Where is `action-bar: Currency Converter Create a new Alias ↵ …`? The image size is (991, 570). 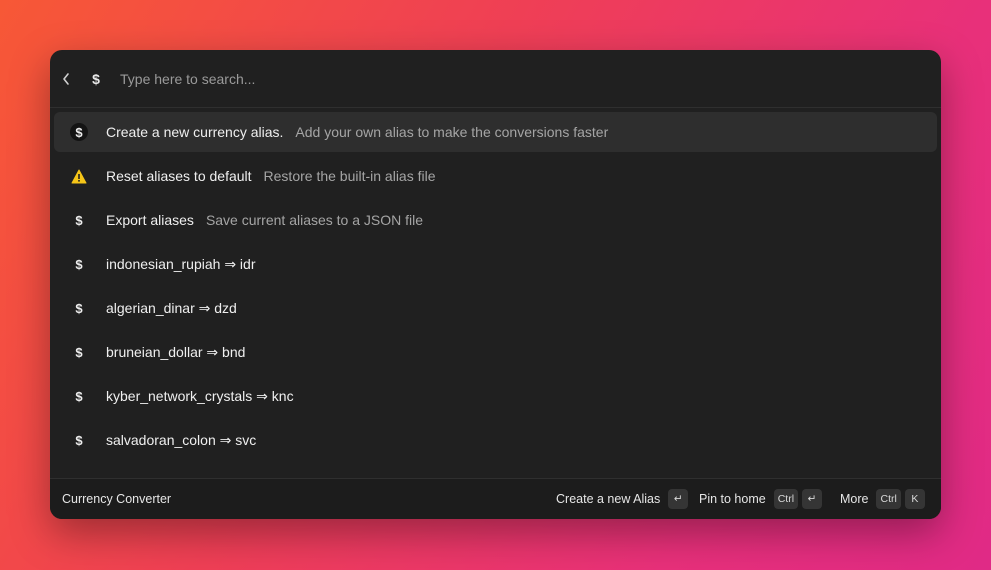
action-bar: Currency Converter Create a new Alias ↵ … is located at coordinates (495, 498).